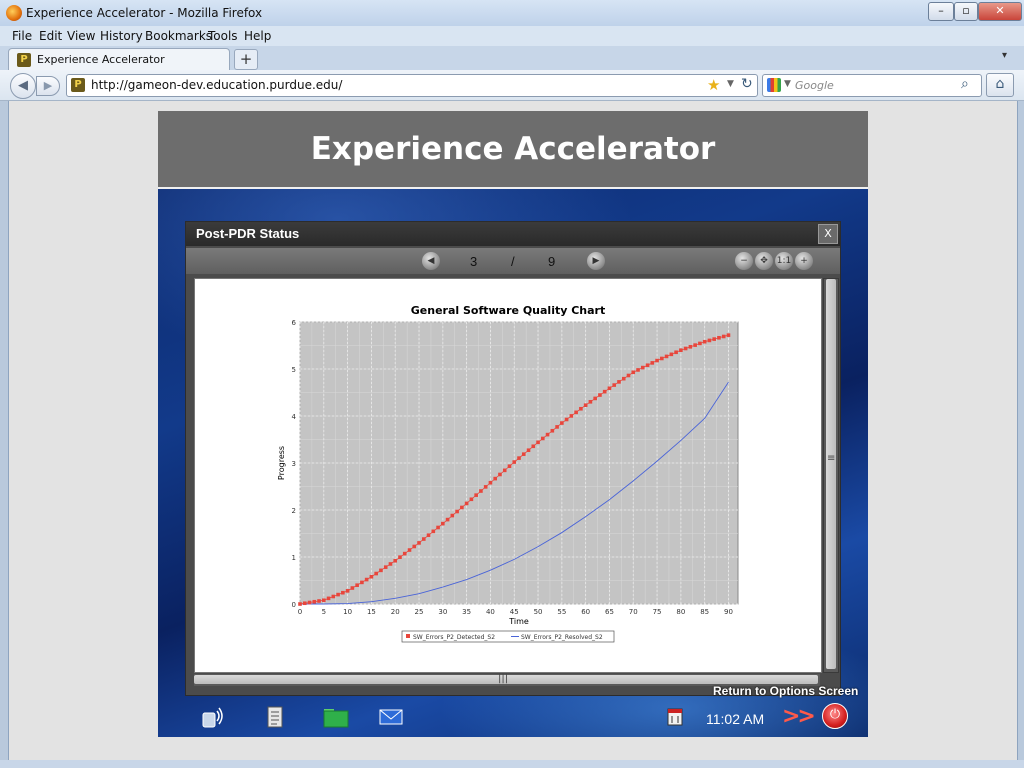  What do you see at coordinates (216, 85) in the screenshot?
I see `url-text: http://gameon-dev.education.purdue.edu/` at bounding box center [216, 85].